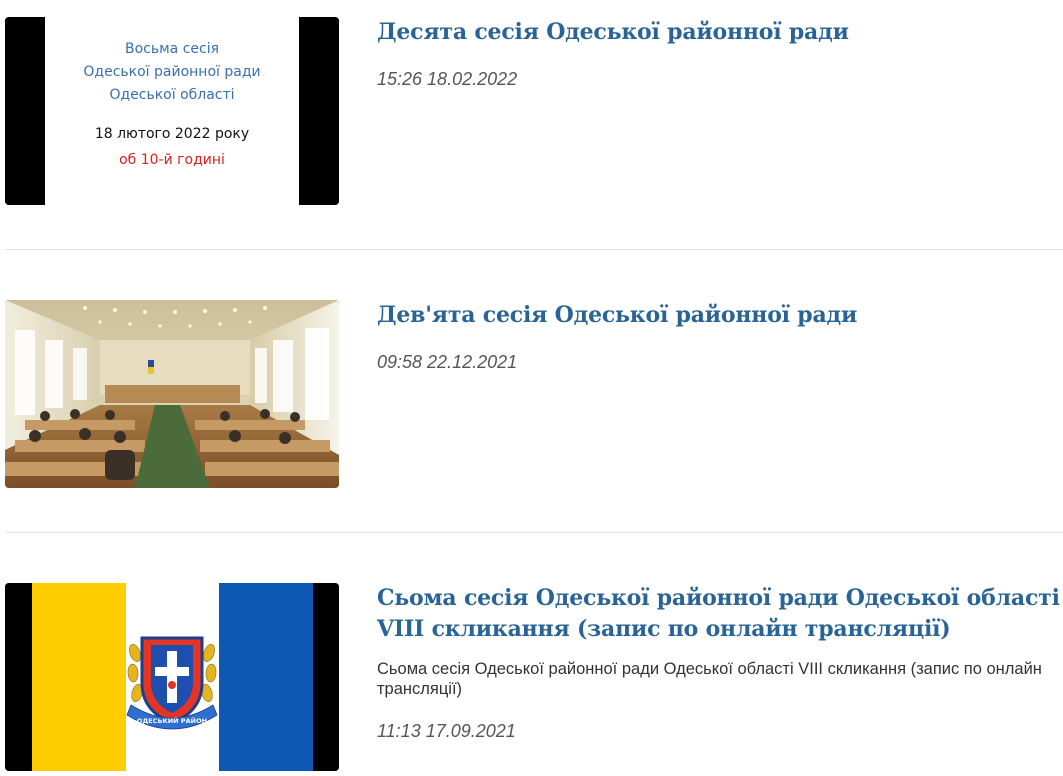 This screenshot has height=776, width=1063. What do you see at coordinates (446, 731) in the screenshot?
I see `item-date-3: 11:13 17.09.2021` at bounding box center [446, 731].